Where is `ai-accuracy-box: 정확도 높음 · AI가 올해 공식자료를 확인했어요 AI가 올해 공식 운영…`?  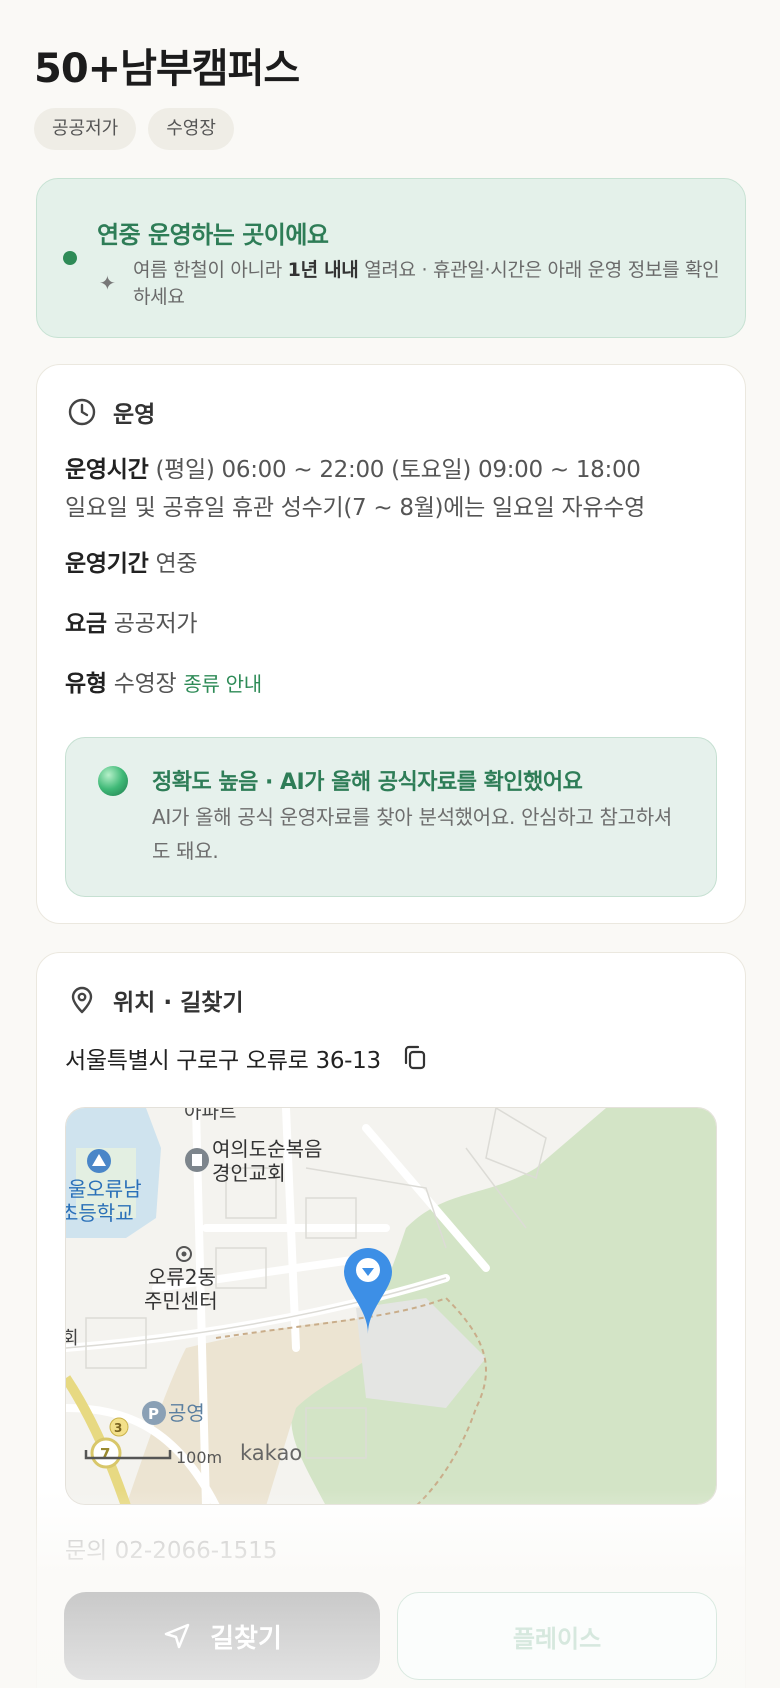
ai-accuracy-box: 정확도 높음 · AI가 올해 공식자료를 확인했어요 AI가 올해 공식 운영… is located at coordinates (391, 817).